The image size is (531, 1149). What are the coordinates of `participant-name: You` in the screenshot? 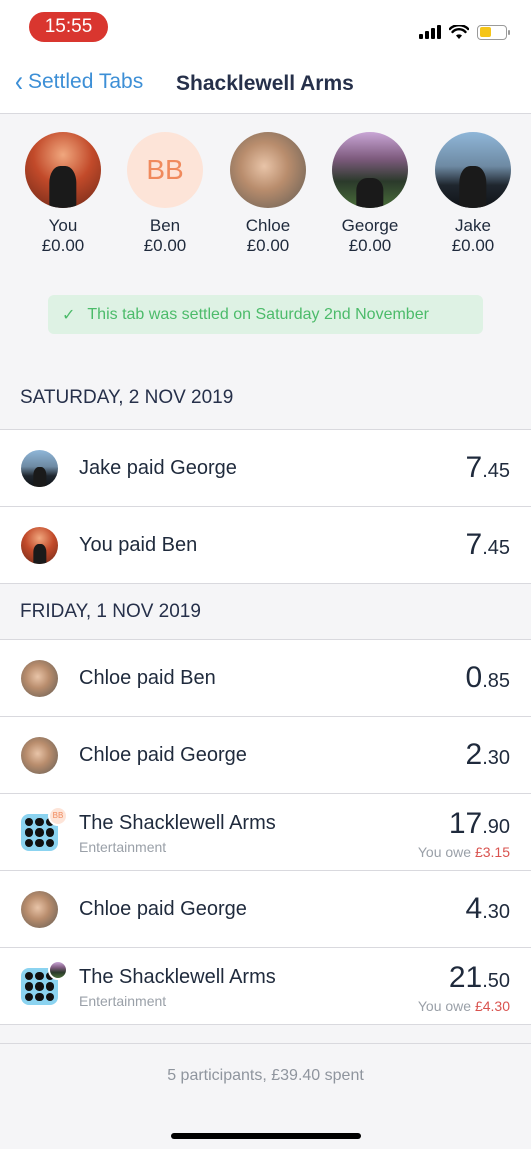 It's located at (63, 225).